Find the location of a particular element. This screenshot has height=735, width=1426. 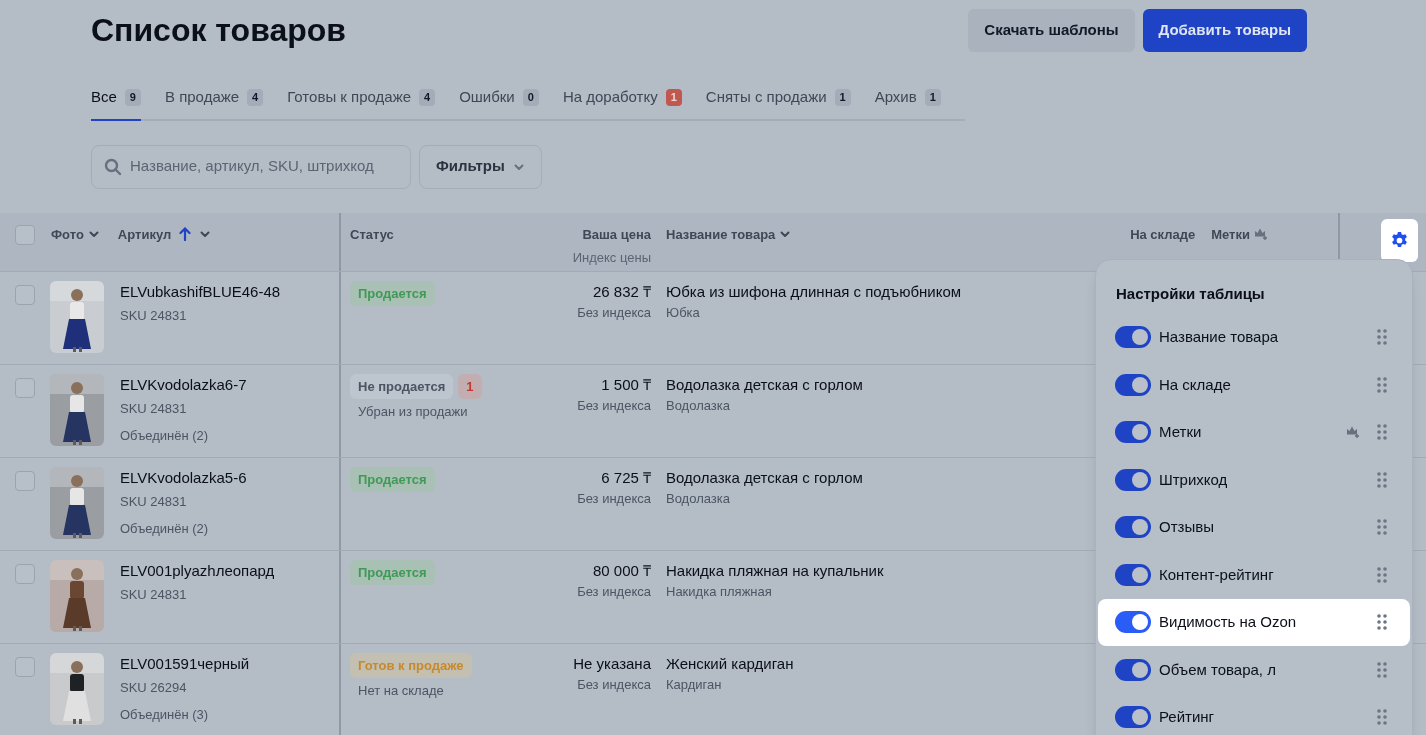

column-header: Метки is located at coordinates (1239, 234).